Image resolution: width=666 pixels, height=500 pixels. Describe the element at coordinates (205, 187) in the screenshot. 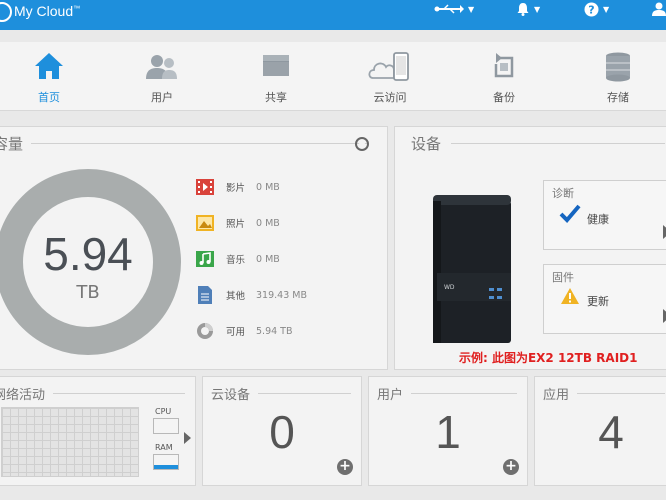

I see `video-icon` at that location.